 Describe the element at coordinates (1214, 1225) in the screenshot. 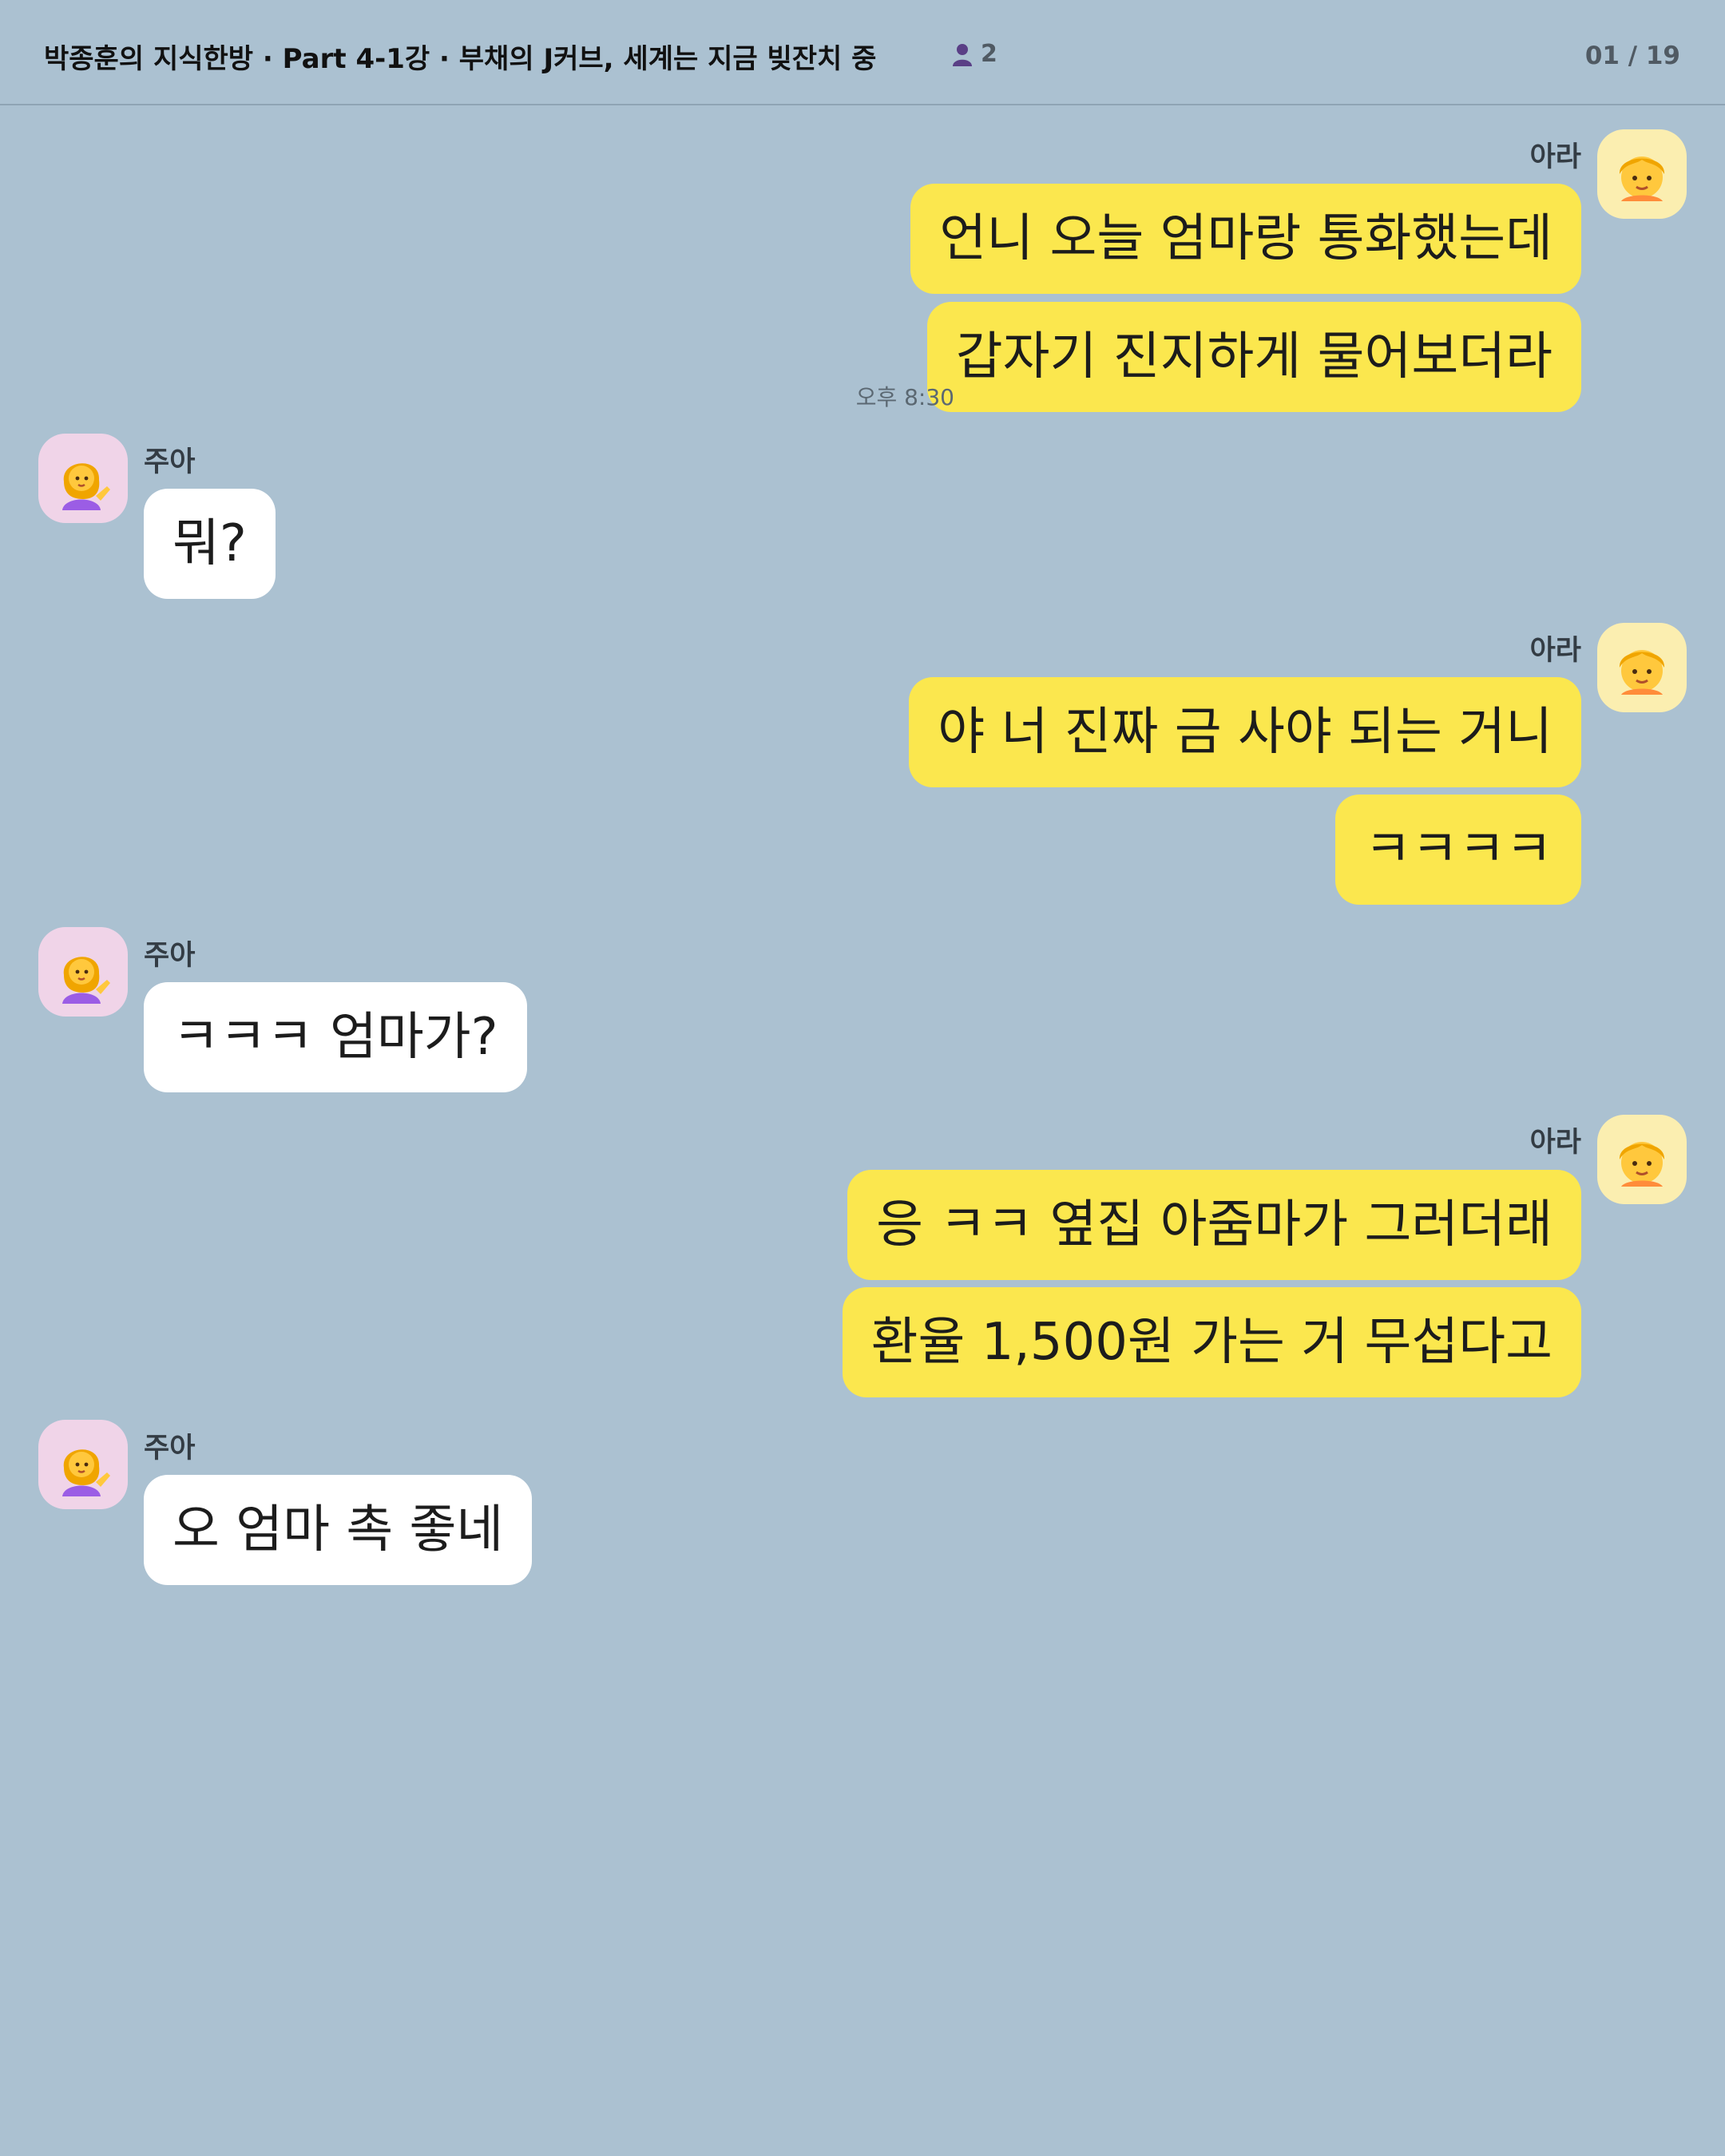

I see `message-bubble-ara: 응 ㅋㅋ 옆집 아줌마가 그러더래` at that location.